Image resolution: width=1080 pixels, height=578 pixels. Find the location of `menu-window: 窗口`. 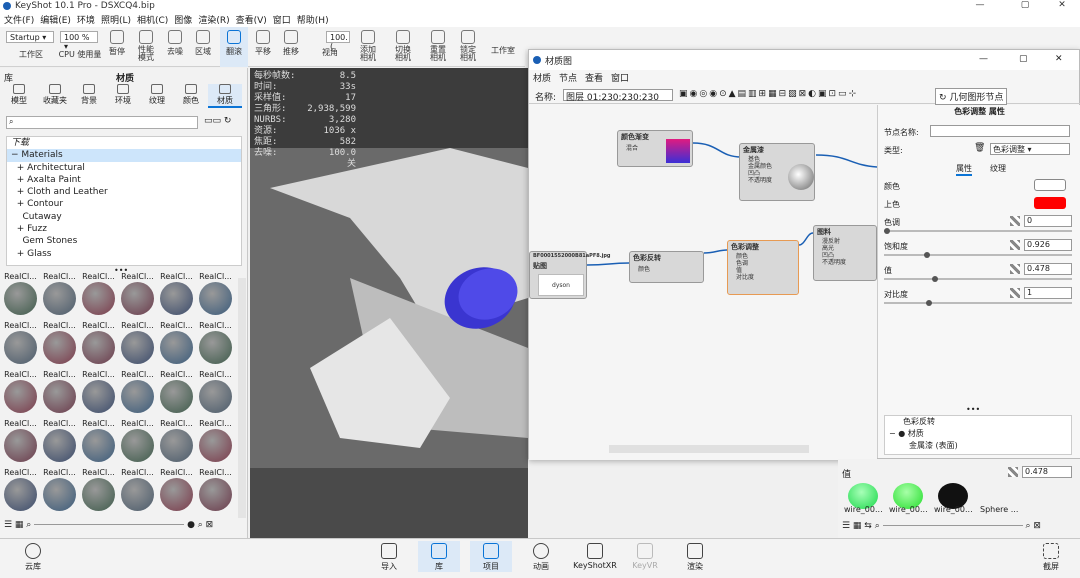

menu-window: 窗口 is located at coordinates (282, 19).